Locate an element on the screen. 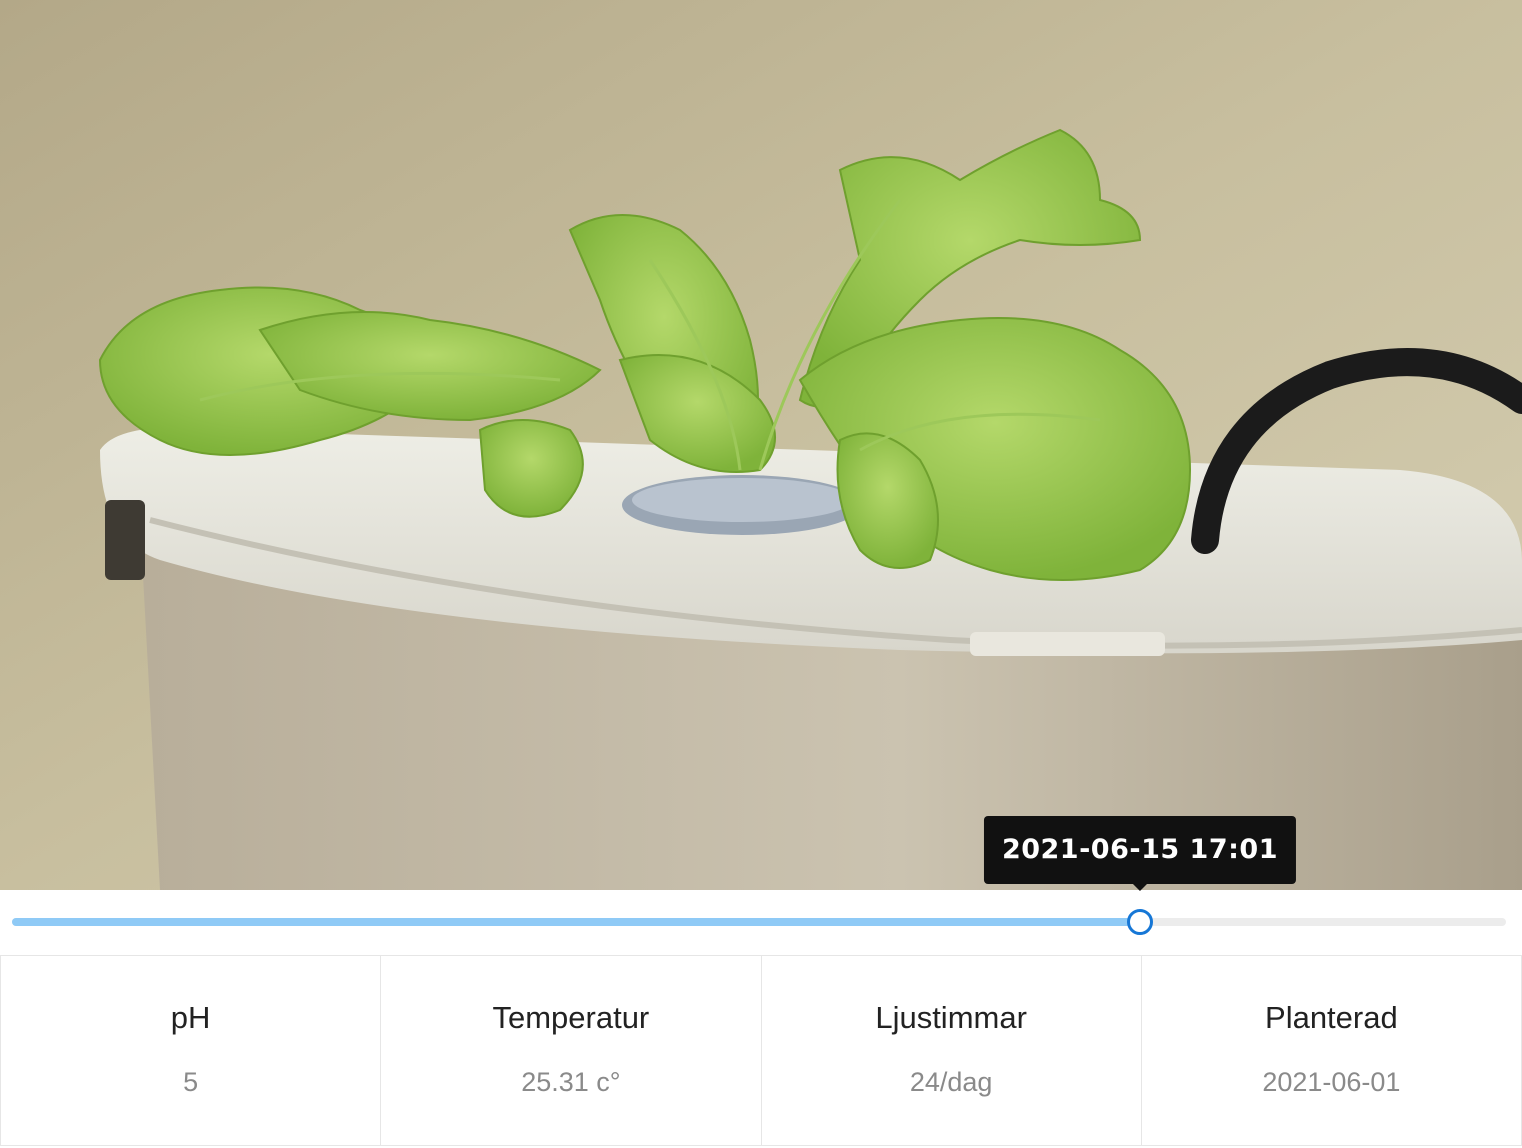  stat-label: pH is located at coordinates (190, 1017).